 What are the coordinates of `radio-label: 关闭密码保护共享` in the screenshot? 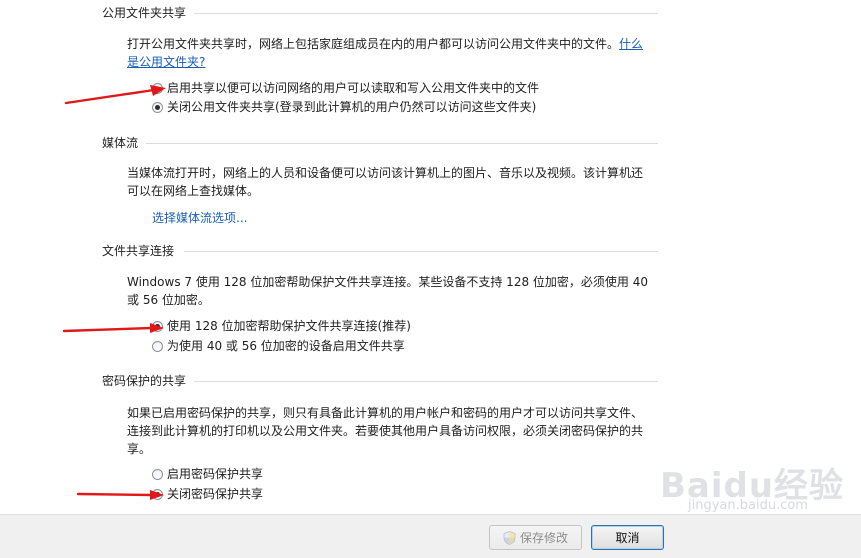 It's located at (215, 494).